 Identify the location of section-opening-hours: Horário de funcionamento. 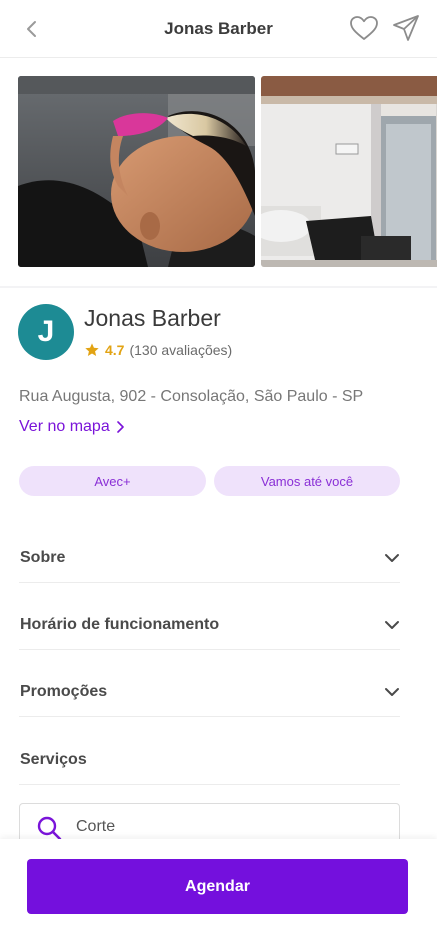
(209, 625).